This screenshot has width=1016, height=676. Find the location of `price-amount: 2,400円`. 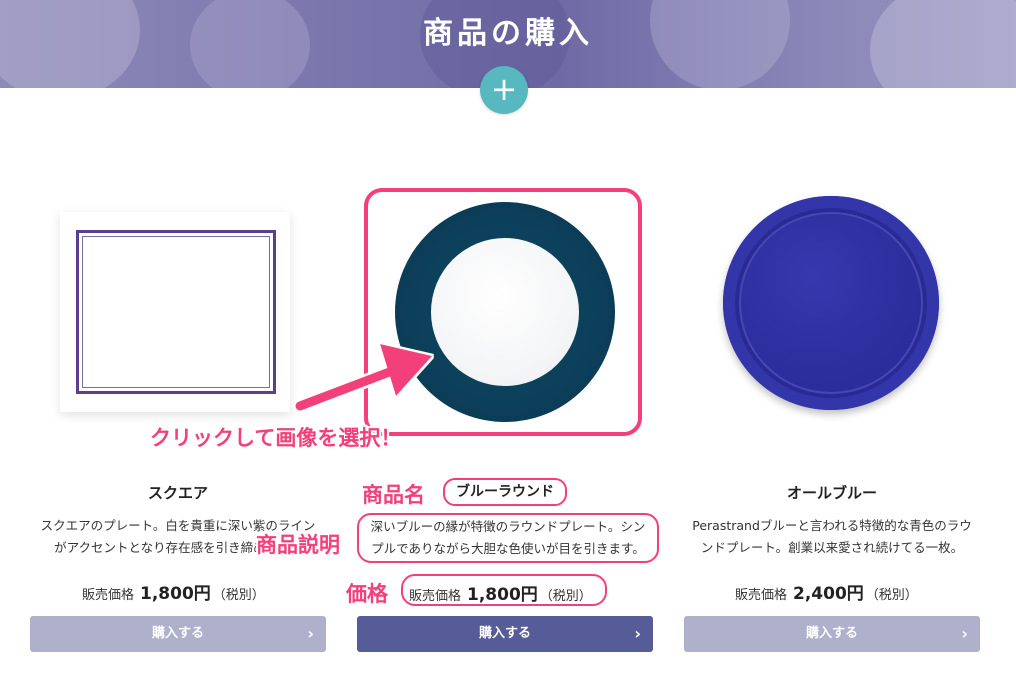

price-amount: 2,400円 is located at coordinates (828, 594).